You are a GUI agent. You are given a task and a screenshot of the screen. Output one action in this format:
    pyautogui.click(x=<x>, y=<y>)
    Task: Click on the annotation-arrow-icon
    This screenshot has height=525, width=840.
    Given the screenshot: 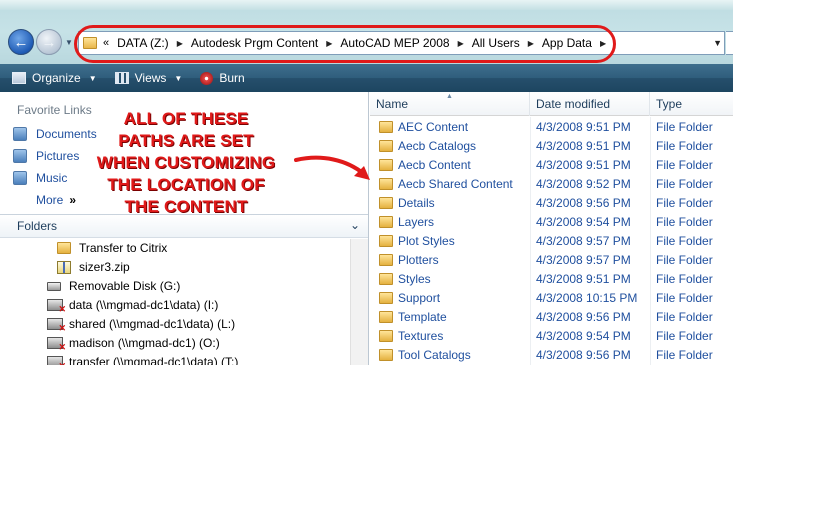 What is the action you would take?
    pyautogui.click(x=332, y=167)
    